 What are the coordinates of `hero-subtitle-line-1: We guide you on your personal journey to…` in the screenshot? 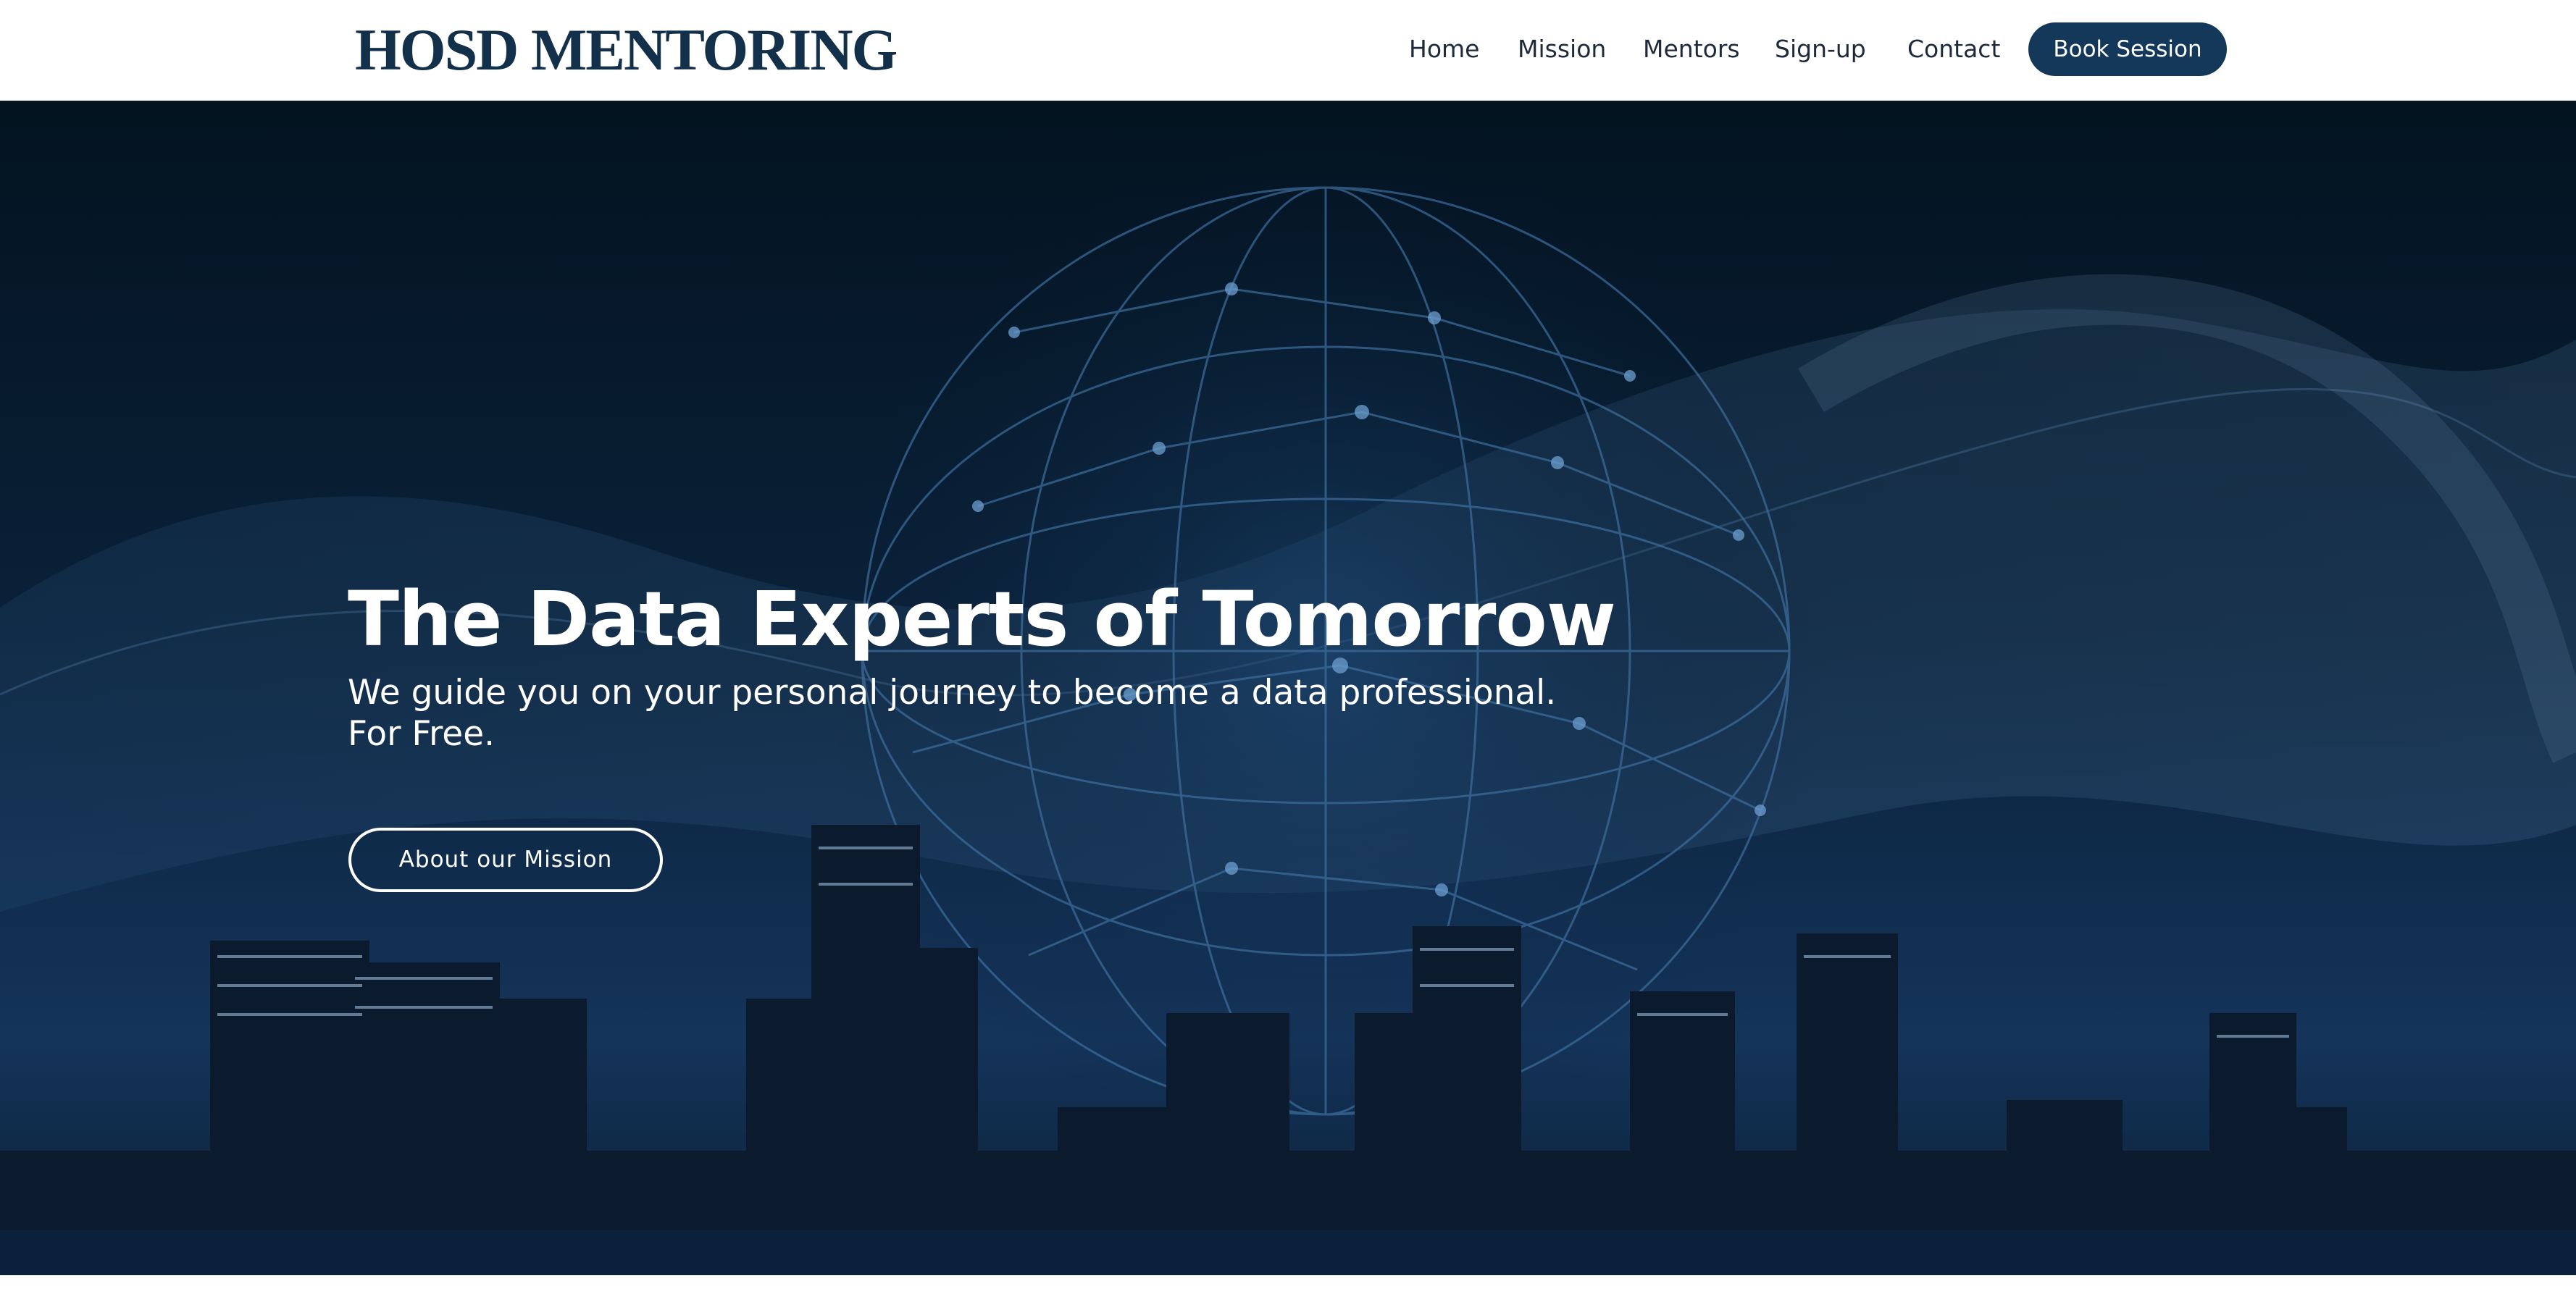 It's located at (952, 693).